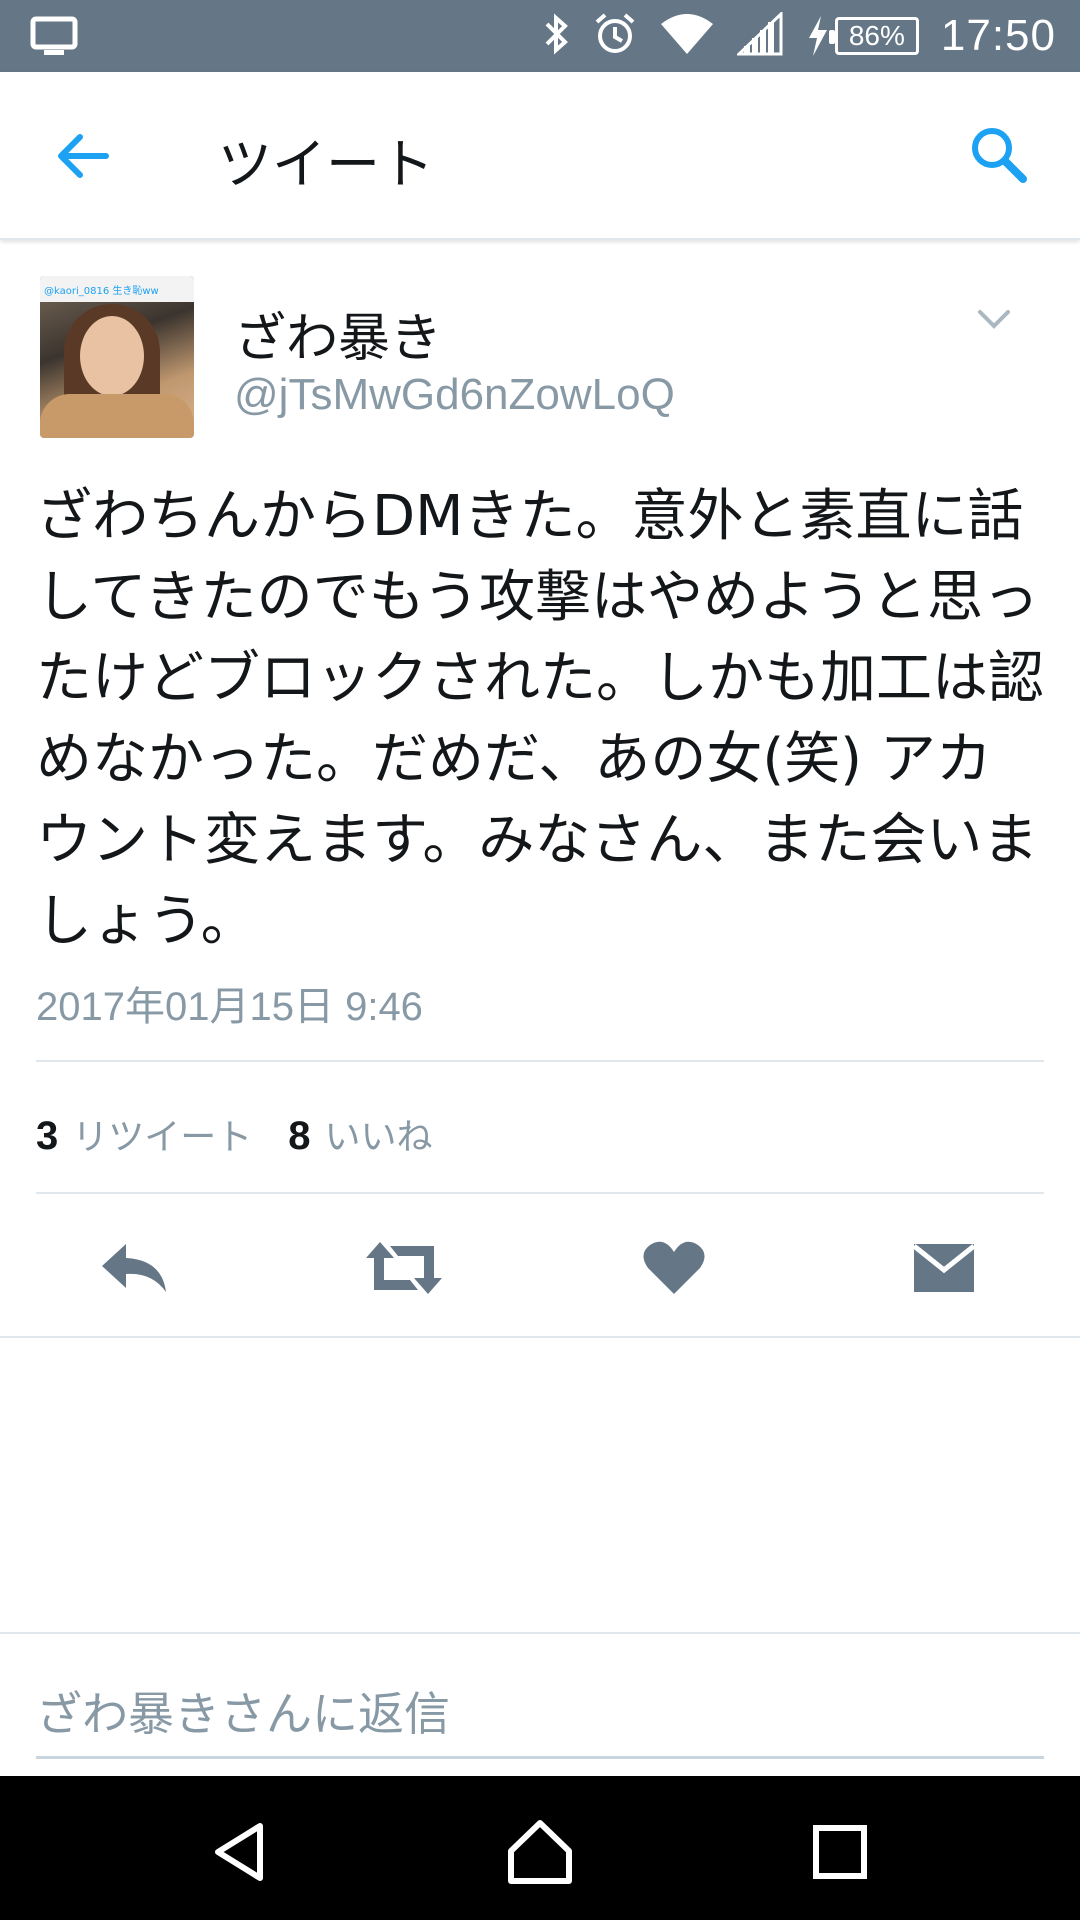 The height and width of the screenshot is (1920, 1080). What do you see at coordinates (54, 38) in the screenshot?
I see `cast-screen-icon` at bounding box center [54, 38].